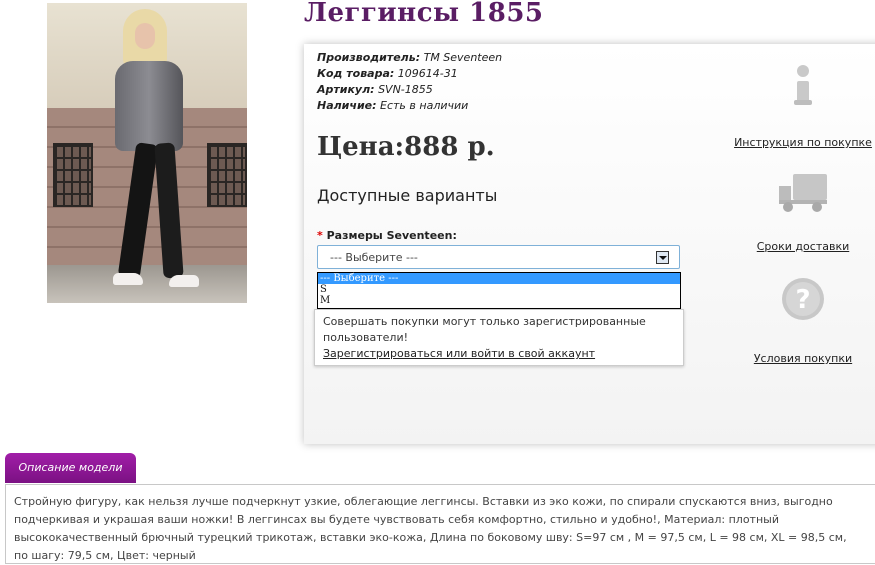 This screenshot has width=875, height=565. What do you see at coordinates (406, 147) in the screenshot?
I see `product-price: Цена:888 р.` at bounding box center [406, 147].